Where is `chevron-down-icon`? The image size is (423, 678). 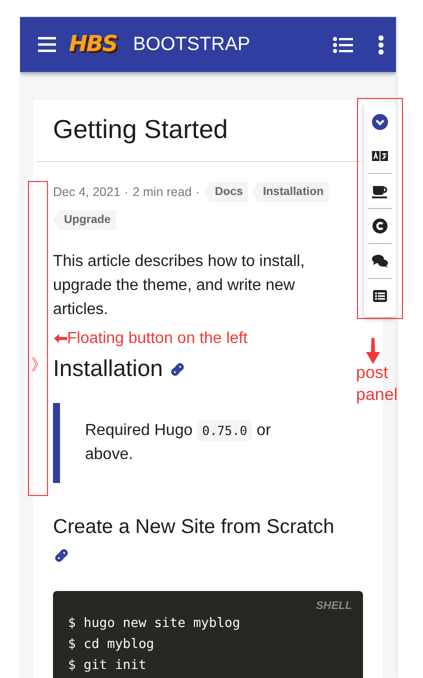
chevron-down-icon is located at coordinates (380, 122).